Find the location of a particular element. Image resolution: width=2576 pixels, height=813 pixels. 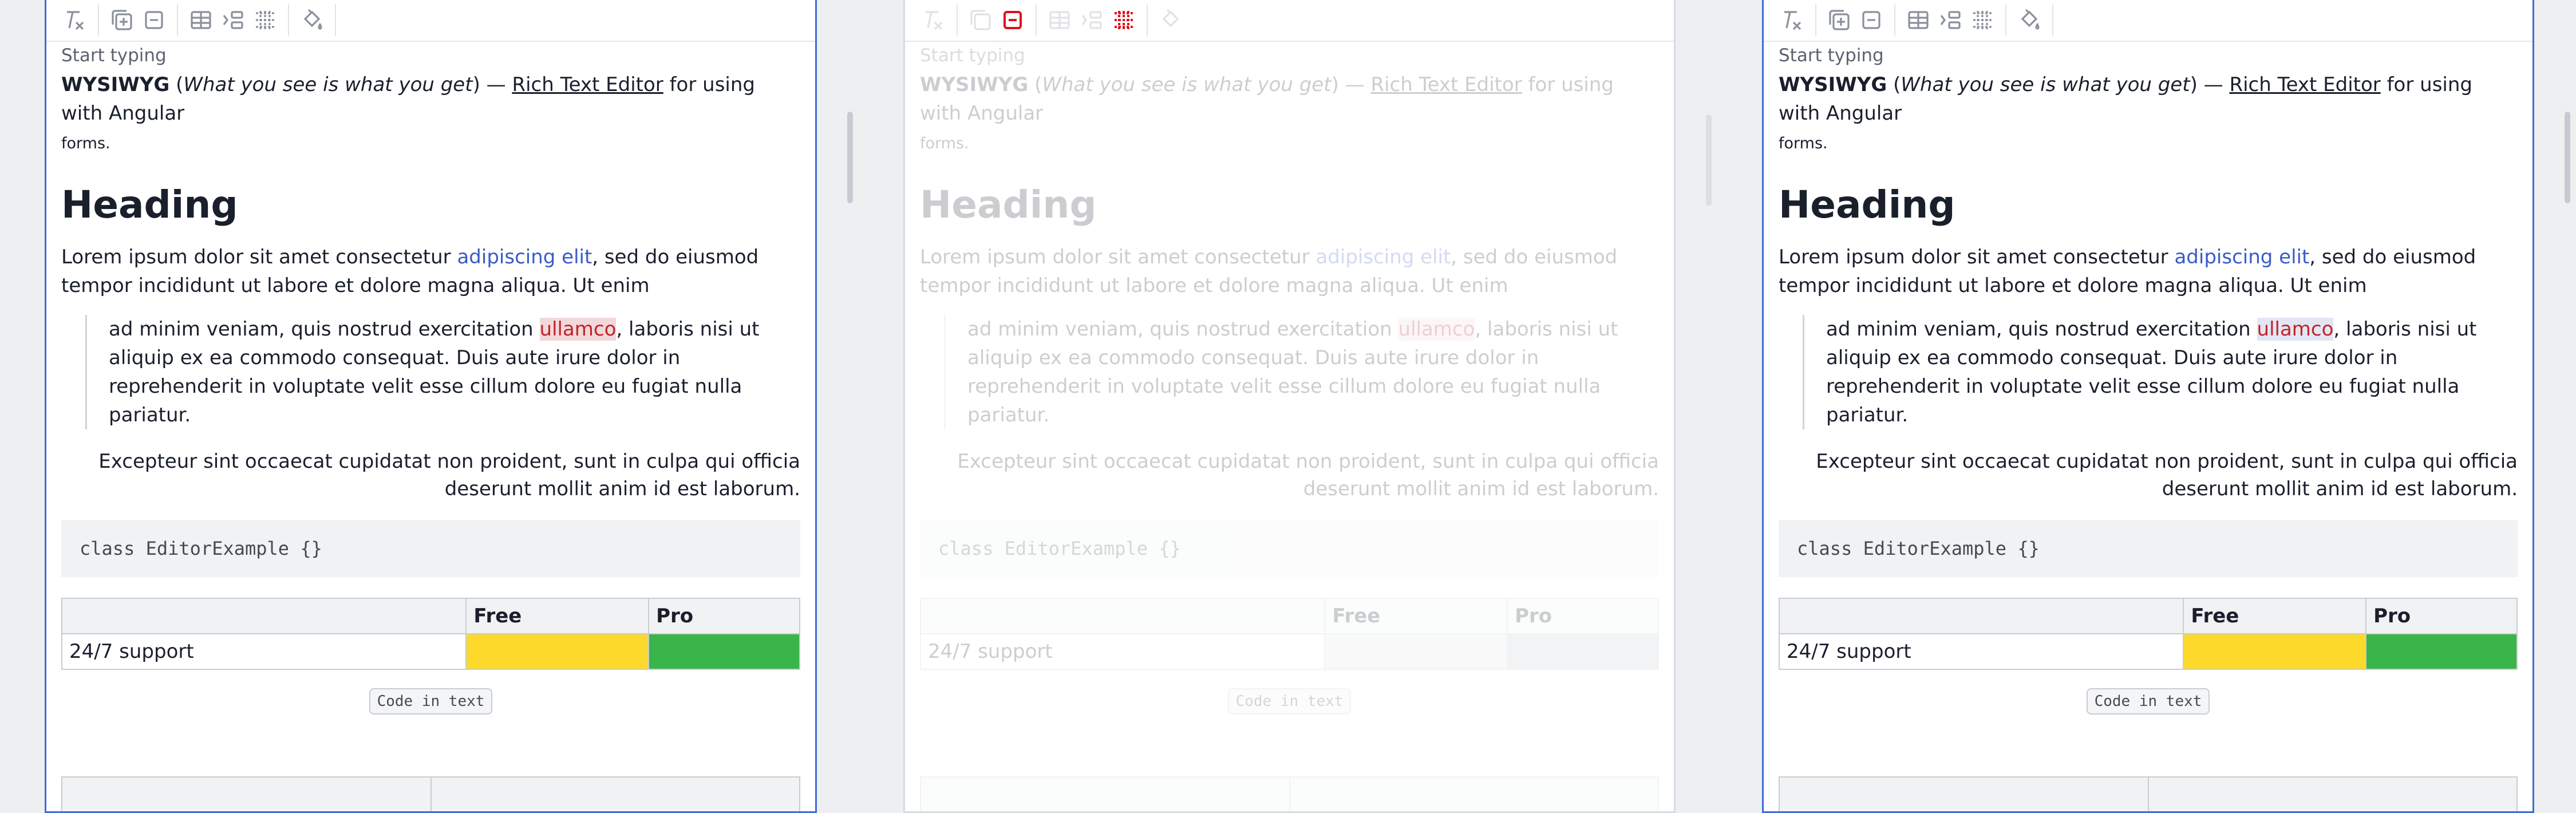

inline-code: Code in text is located at coordinates (2148, 701).